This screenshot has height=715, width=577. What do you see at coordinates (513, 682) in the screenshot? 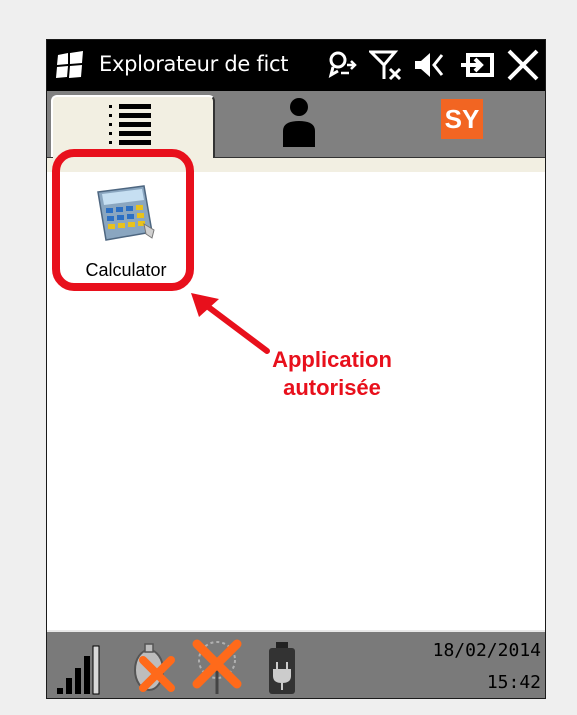
I see `status-time: 15:42` at bounding box center [513, 682].